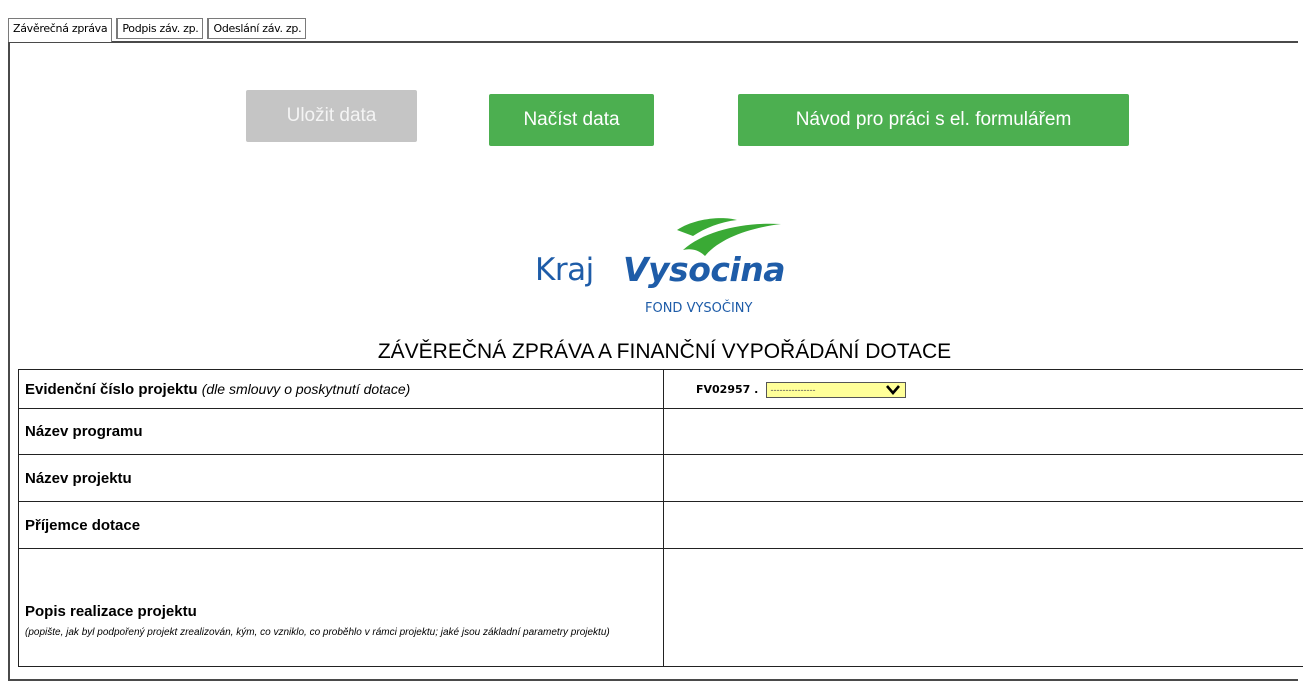 The height and width of the screenshot is (681, 1303). What do you see at coordinates (306, 389) in the screenshot?
I see `evidencni-cislo-hint: (dle smlouvy o poskytnutí dotace)` at bounding box center [306, 389].